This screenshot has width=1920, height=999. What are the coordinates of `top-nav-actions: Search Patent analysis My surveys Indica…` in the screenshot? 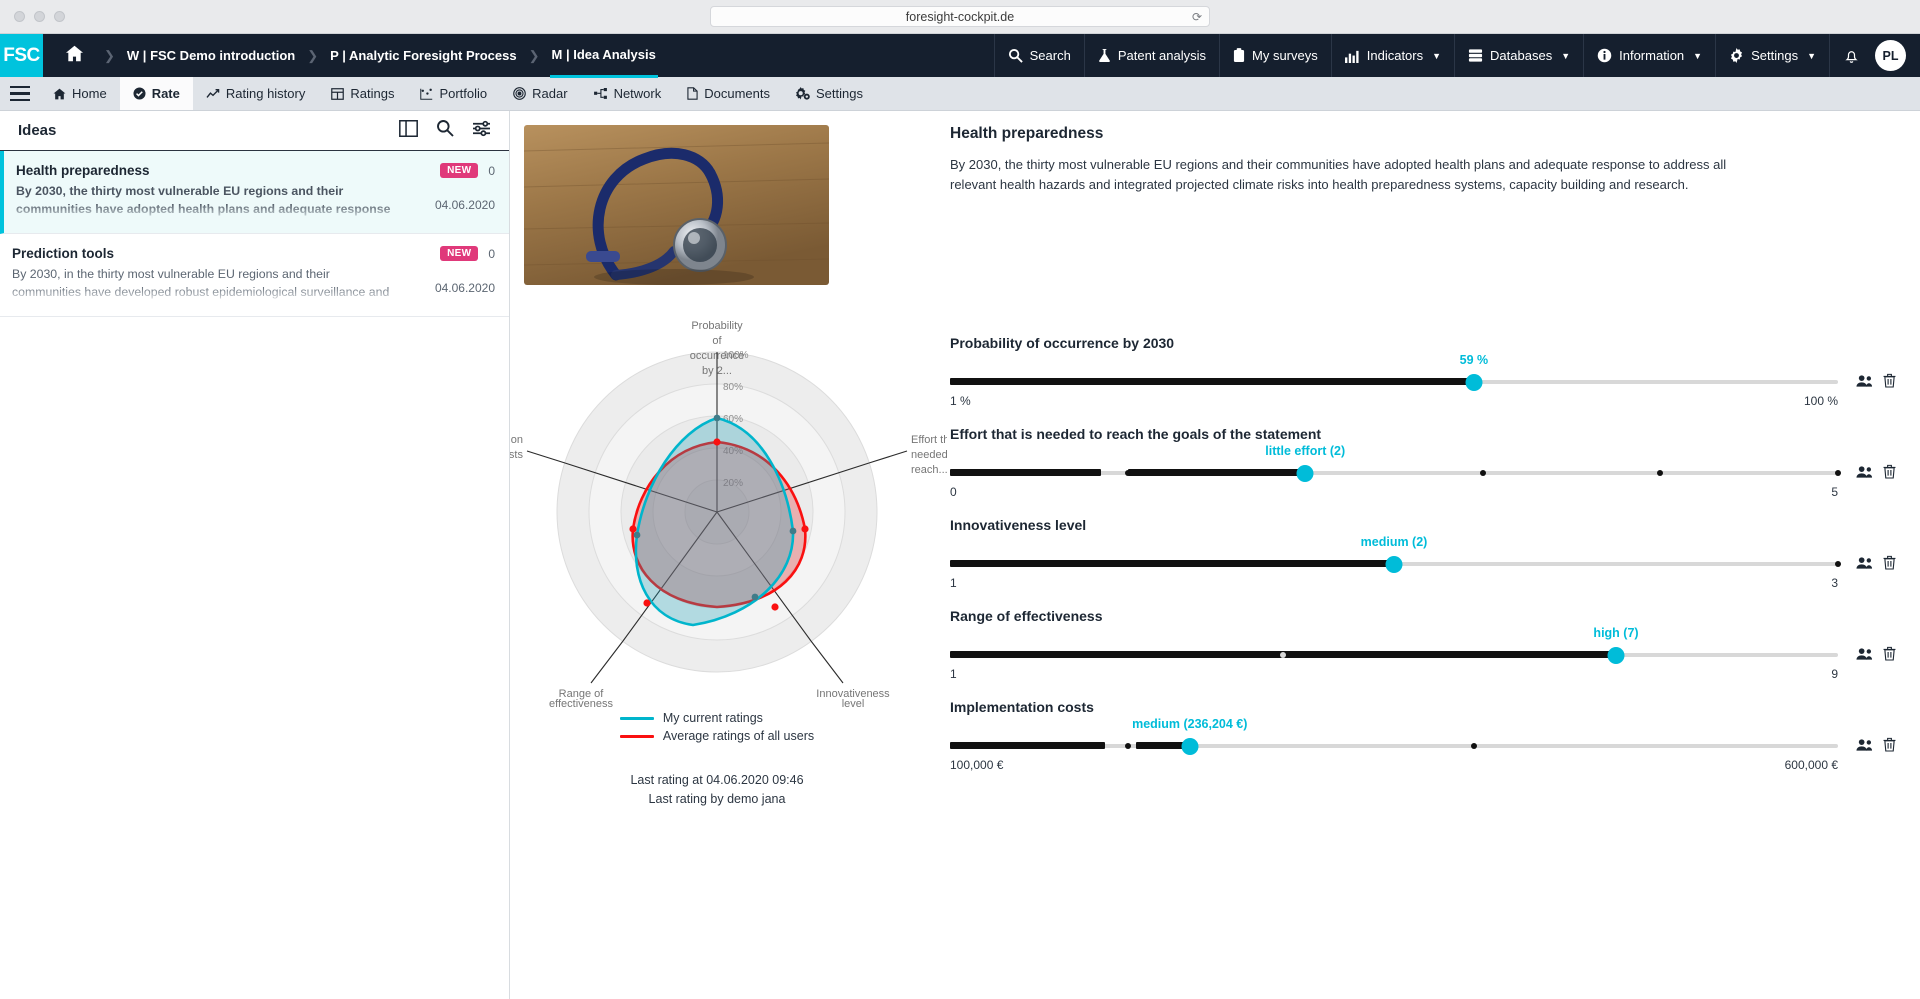 It's located at (1456, 55).